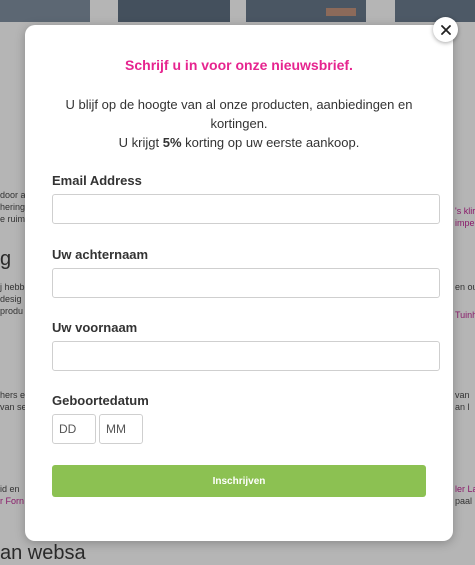 The image size is (475, 565). I want to click on discount-value: 5%, so click(172, 142).